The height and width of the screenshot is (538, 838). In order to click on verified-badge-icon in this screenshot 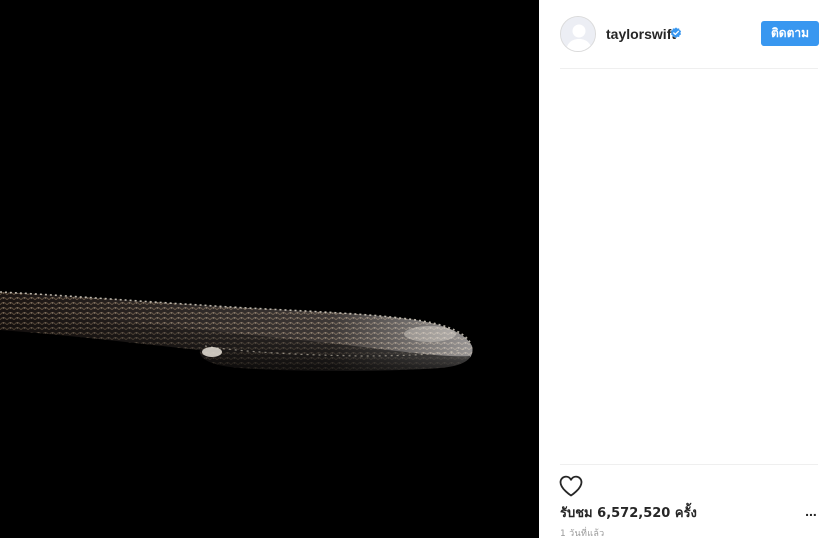, I will do `click(676, 32)`.